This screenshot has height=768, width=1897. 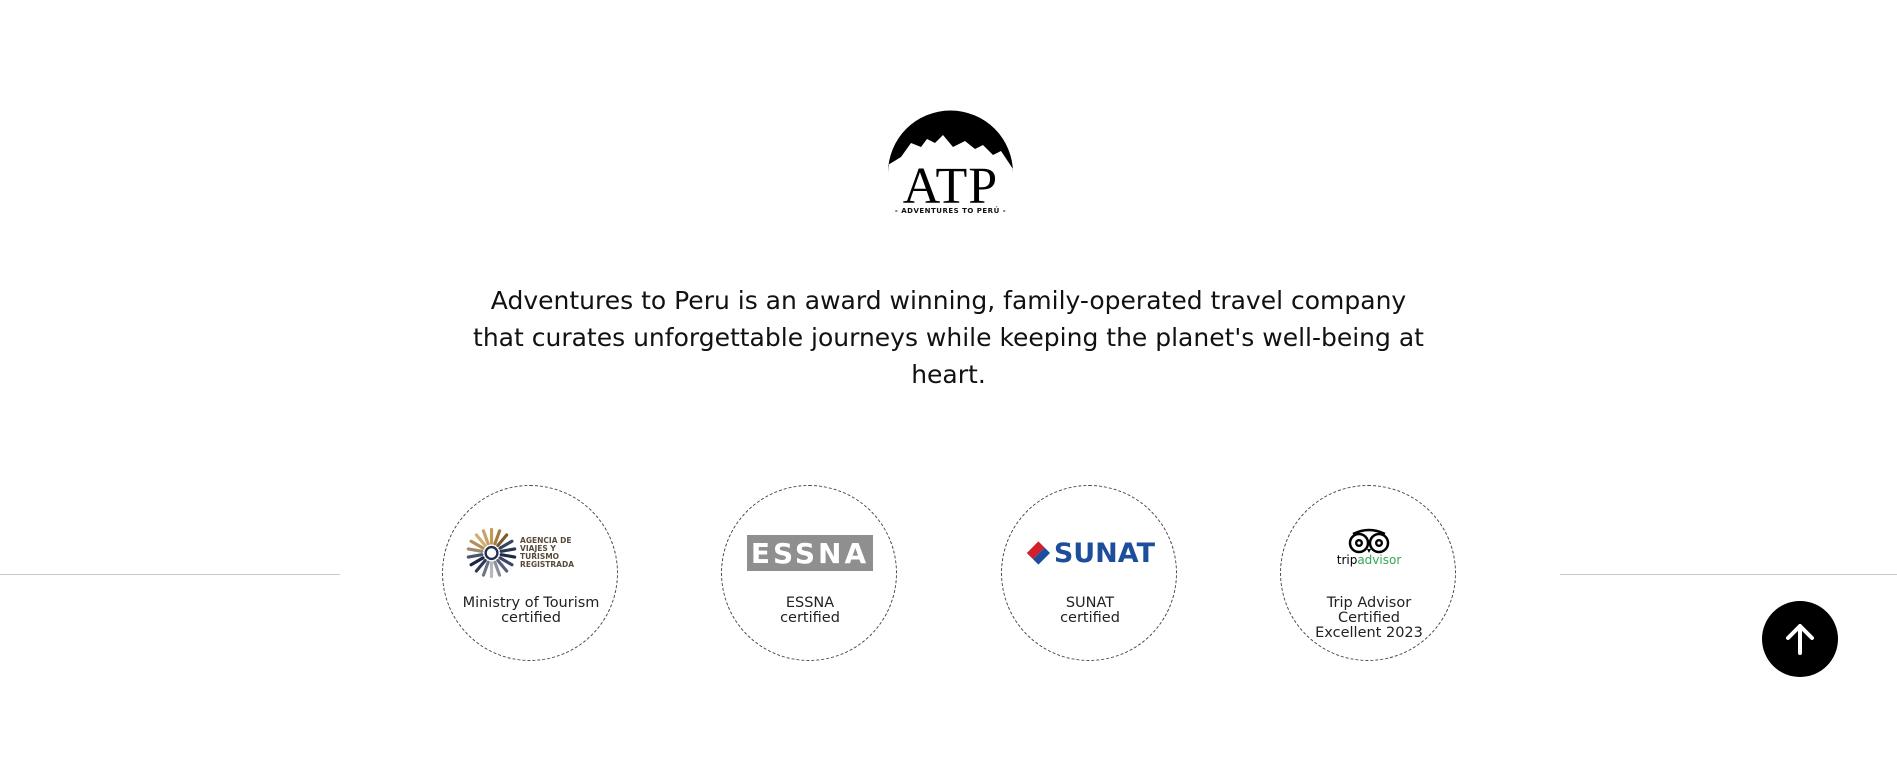 I want to click on sunat-logo: SUNAT, so click(x=1090, y=553).